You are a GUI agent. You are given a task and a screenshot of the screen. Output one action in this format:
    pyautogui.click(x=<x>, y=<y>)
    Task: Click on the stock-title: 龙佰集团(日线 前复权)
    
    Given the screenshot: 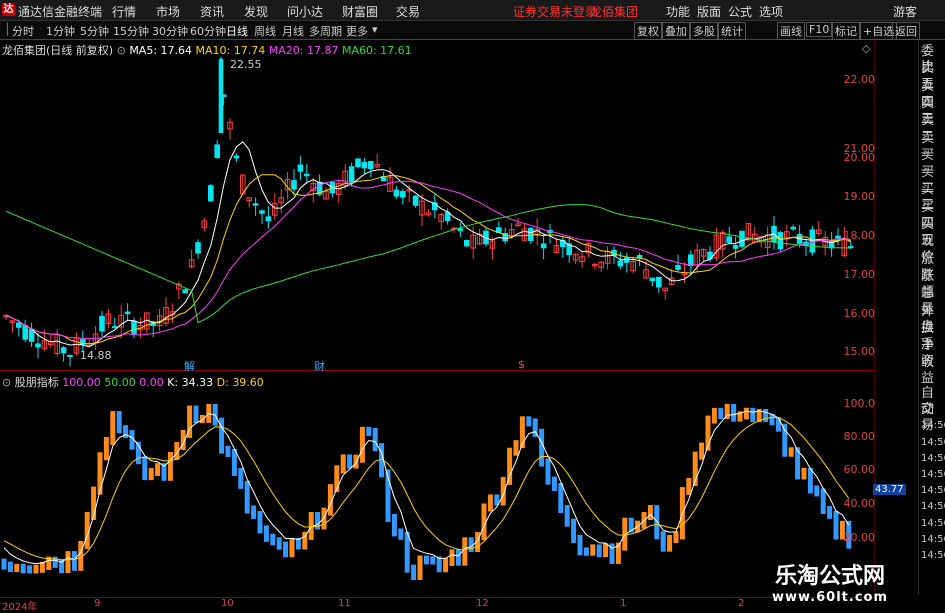 What is the action you would take?
    pyautogui.click(x=58, y=50)
    